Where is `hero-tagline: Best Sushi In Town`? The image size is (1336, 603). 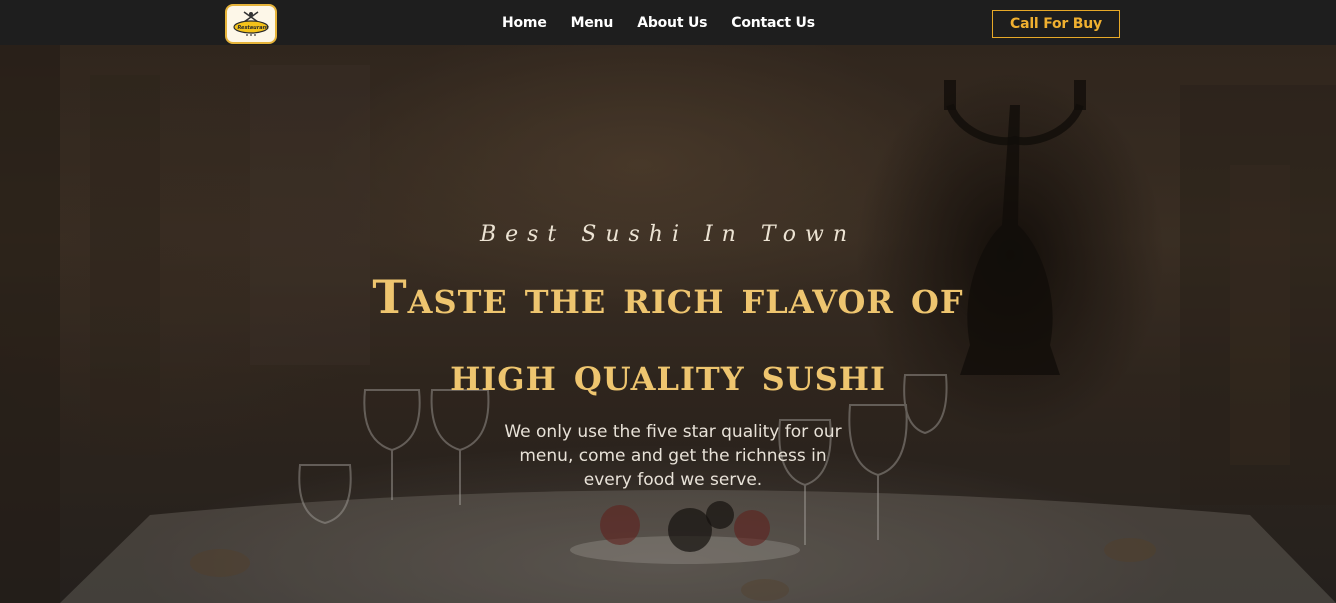
hero-tagline: Best Sushi In Town is located at coordinates (668, 234).